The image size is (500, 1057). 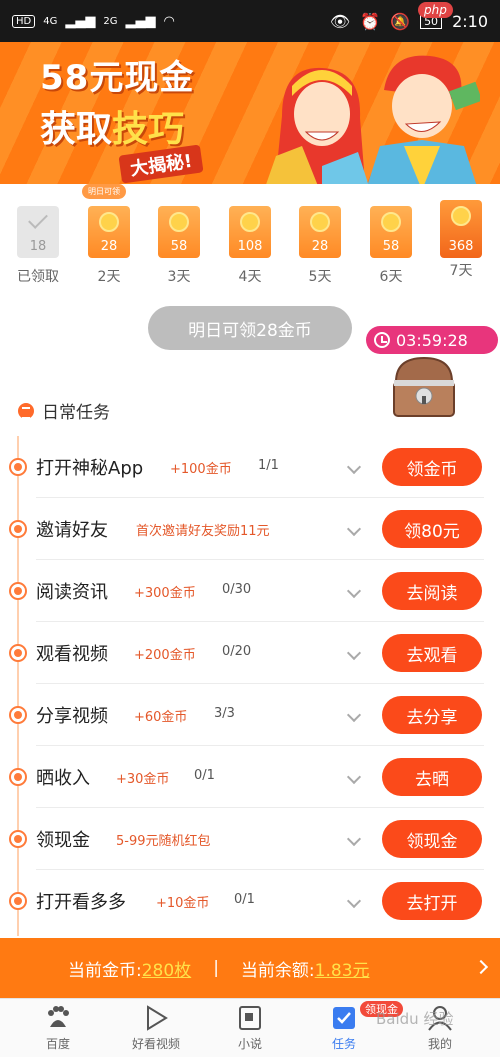 I want to click on task-reward: 首次邀请好友奖励11元, so click(x=203, y=531).